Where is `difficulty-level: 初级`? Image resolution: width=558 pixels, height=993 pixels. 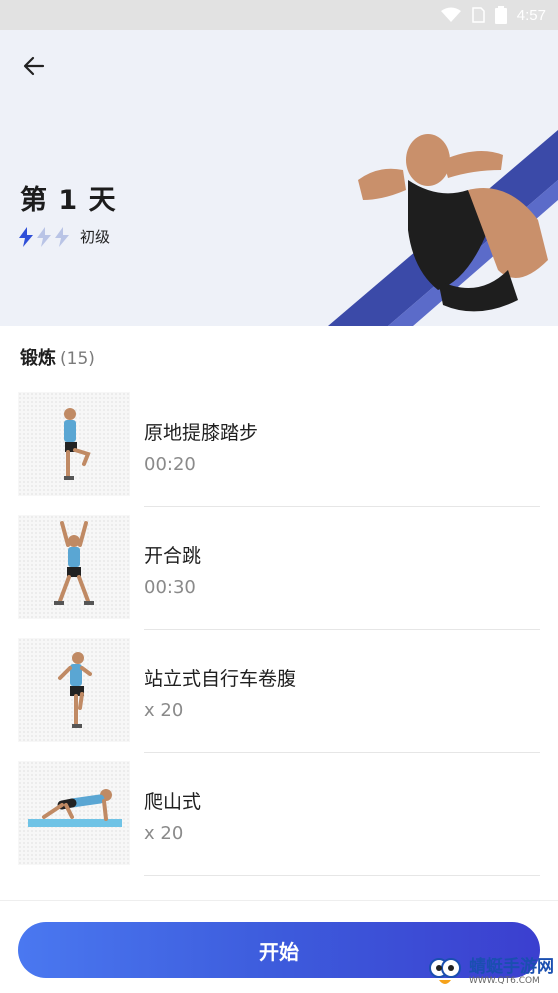
difficulty-level: 初级 is located at coordinates (64, 236).